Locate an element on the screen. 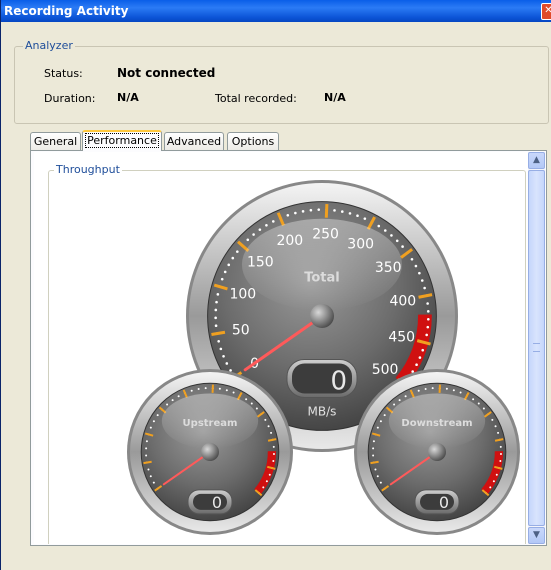 The image size is (551, 570). upstream-gauge-display-value: 0 is located at coordinates (217, 502).